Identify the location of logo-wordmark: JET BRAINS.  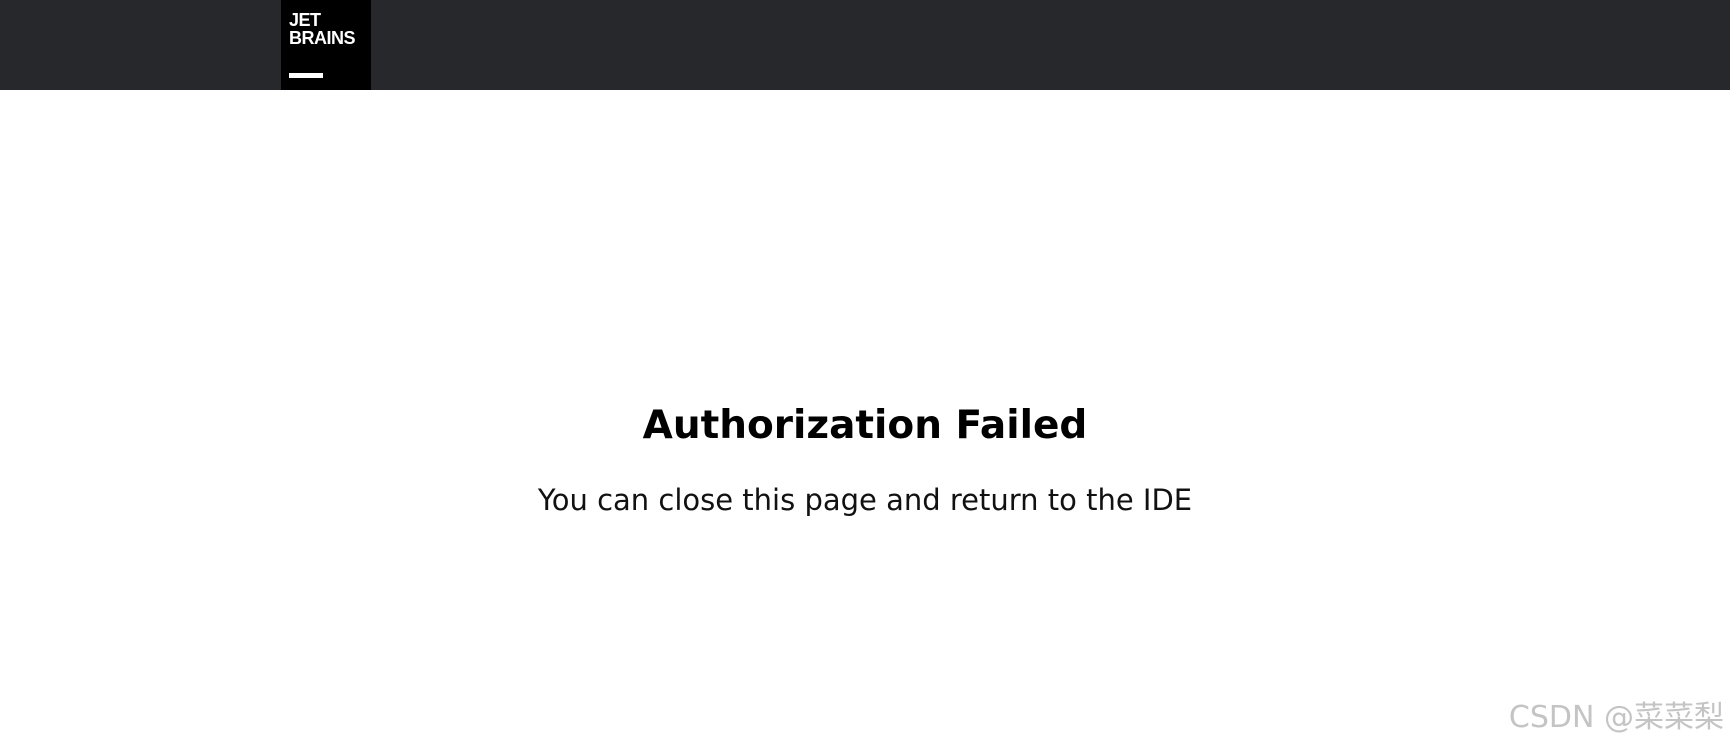
(329, 29).